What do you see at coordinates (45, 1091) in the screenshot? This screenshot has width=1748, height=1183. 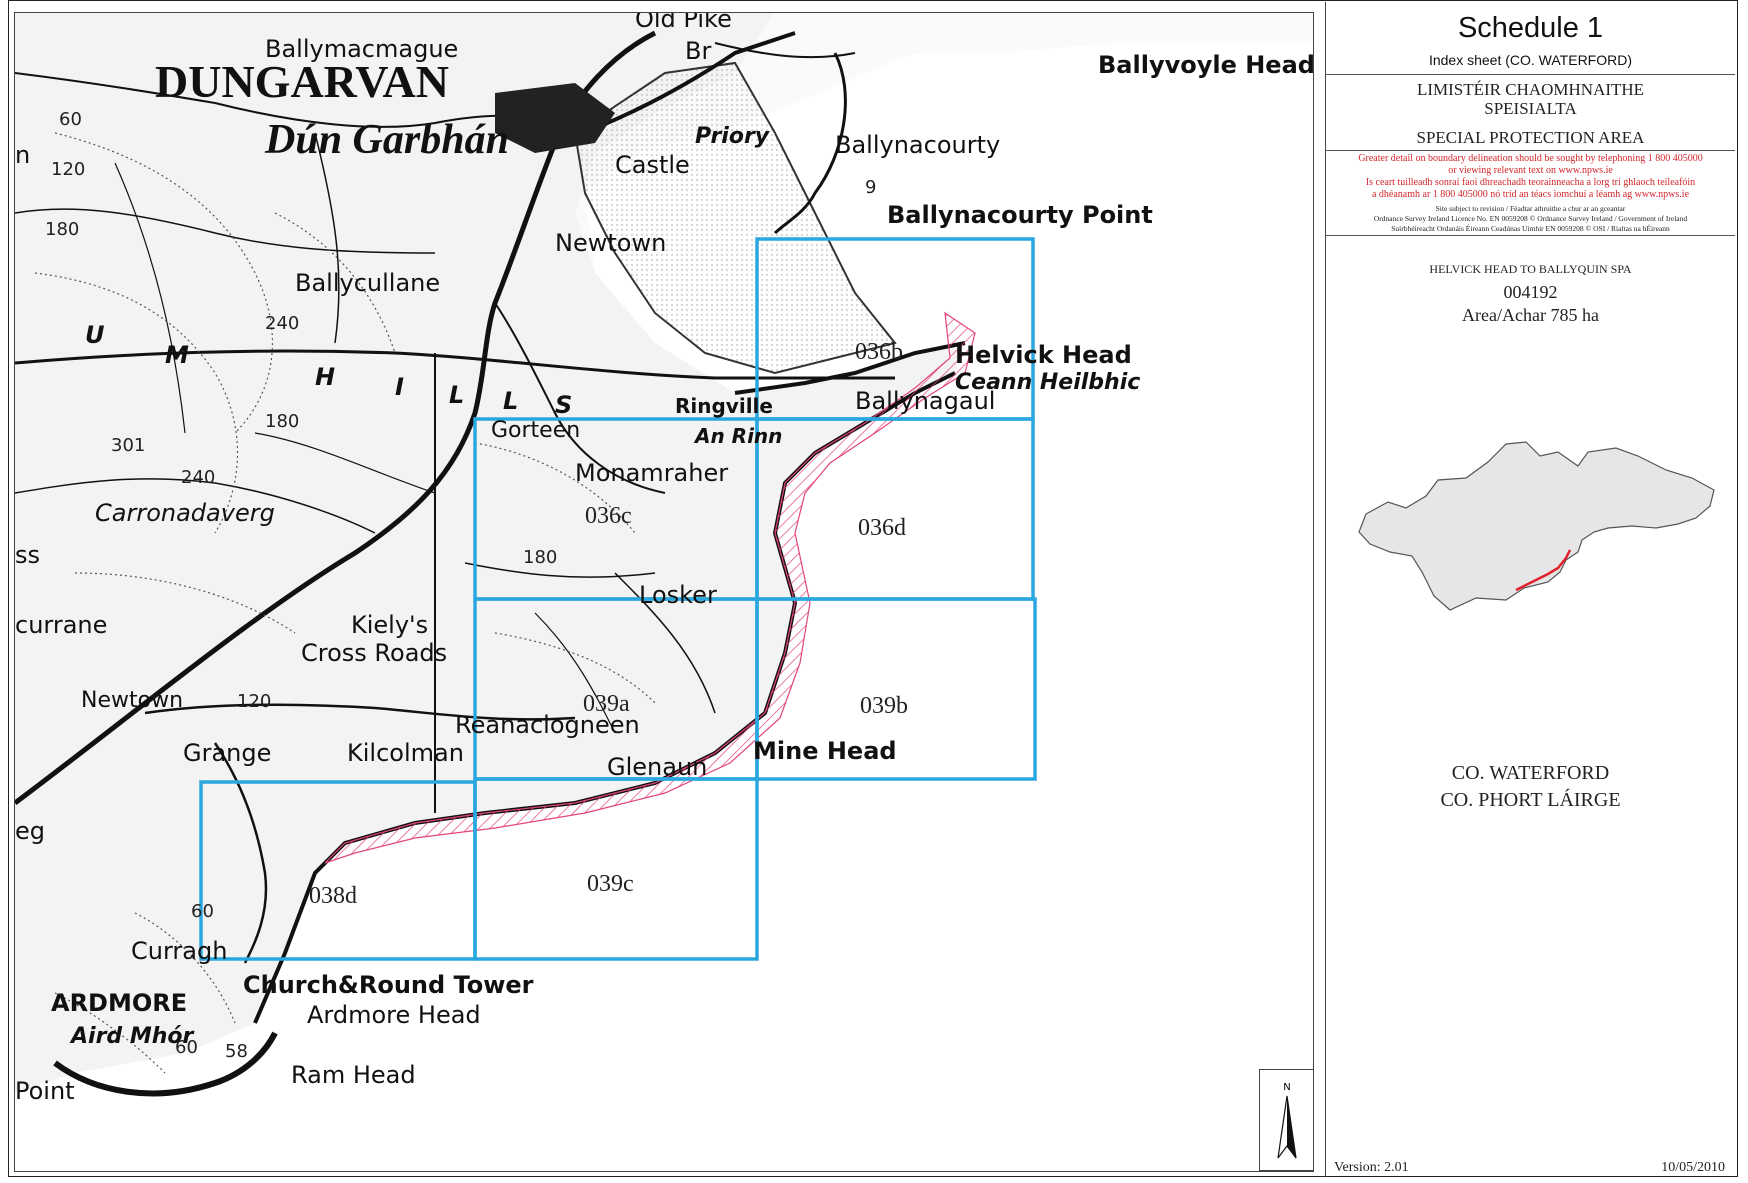 I see `label-point: Point` at bounding box center [45, 1091].